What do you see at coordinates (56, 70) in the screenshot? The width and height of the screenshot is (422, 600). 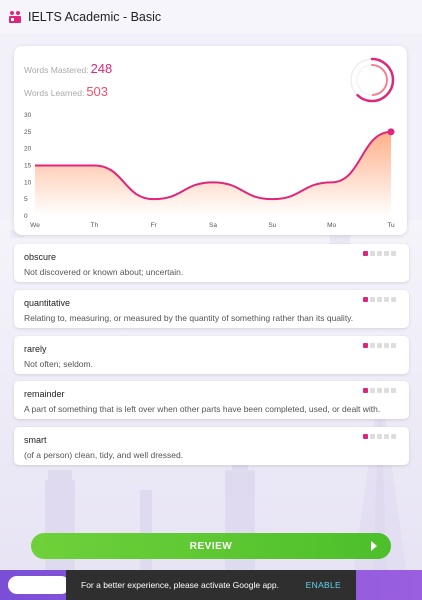 I see `words-mastered-label: Words Mastered:` at bounding box center [56, 70].